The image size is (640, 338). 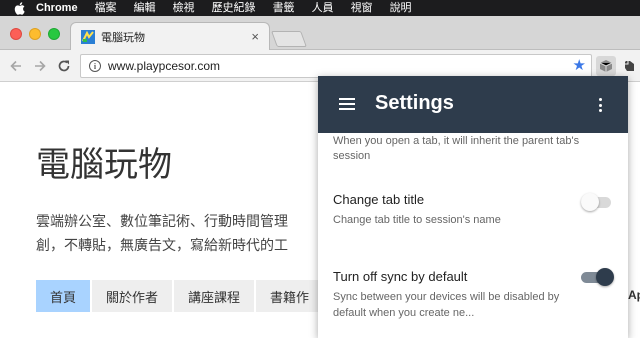 What do you see at coordinates (64, 66) in the screenshot?
I see `reload-icon` at bounding box center [64, 66].